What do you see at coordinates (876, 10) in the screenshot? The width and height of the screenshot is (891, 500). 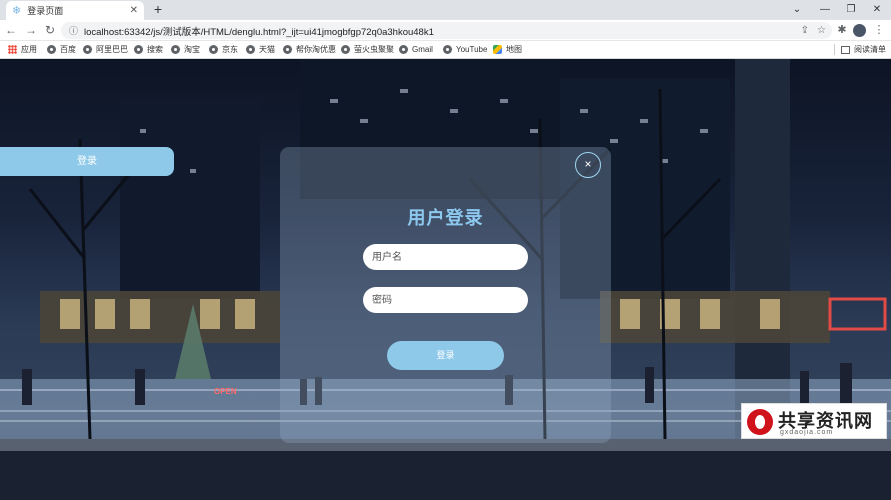 I see `close-window-button: ✕` at bounding box center [876, 10].